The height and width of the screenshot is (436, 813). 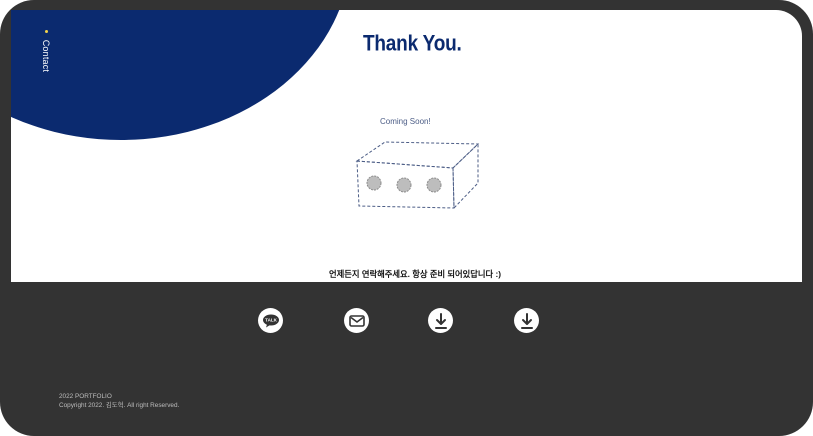 I want to click on coming-soon-text: Coming Soon!, so click(x=405, y=121).